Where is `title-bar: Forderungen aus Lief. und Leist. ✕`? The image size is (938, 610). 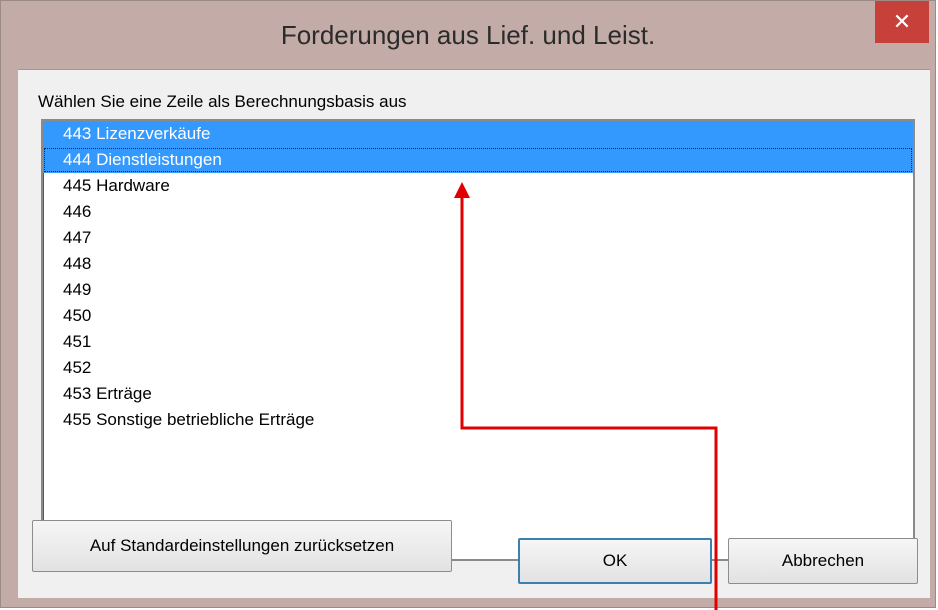
title-bar: Forderungen aus Lief. und Leist. ✕ is located at coordinates (468, 32).